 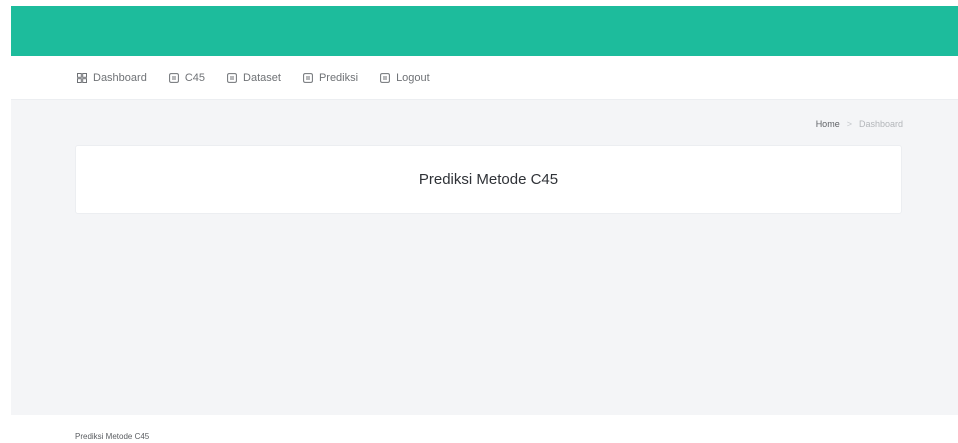 I want to click on title-card: Prediksi Metode C45, so click(x=488, y=179).